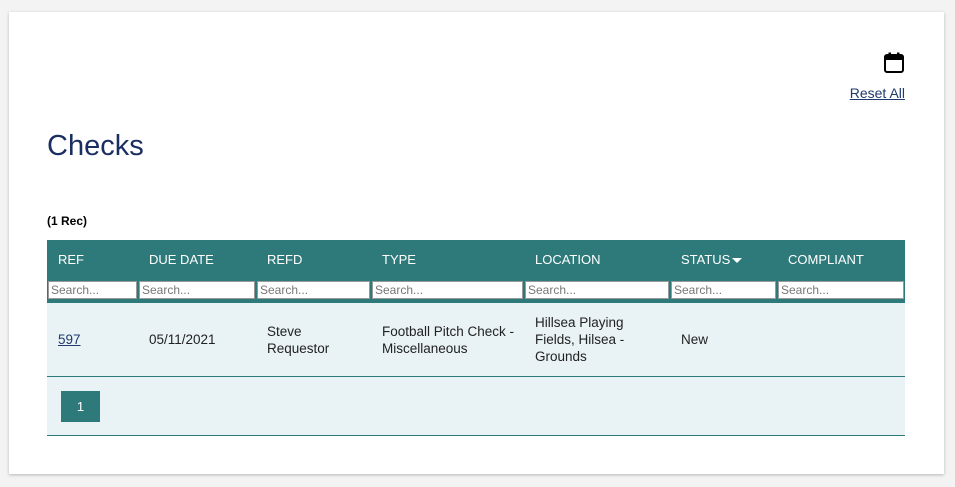  Describe the element at coordinates (447, 259) in the screenshot. I see `column-header-type: TYPE` at that location.